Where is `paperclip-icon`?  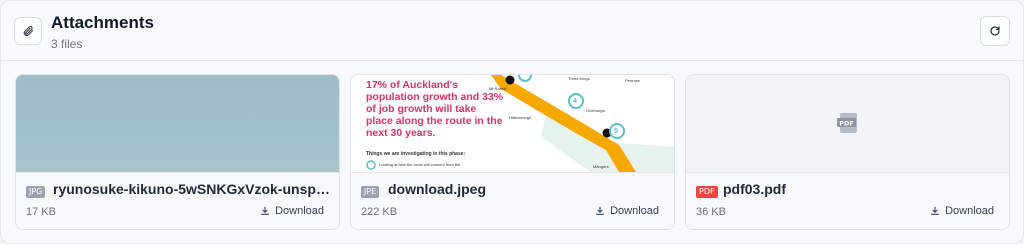 paperclip-icon is located at coordinates (28, 31).